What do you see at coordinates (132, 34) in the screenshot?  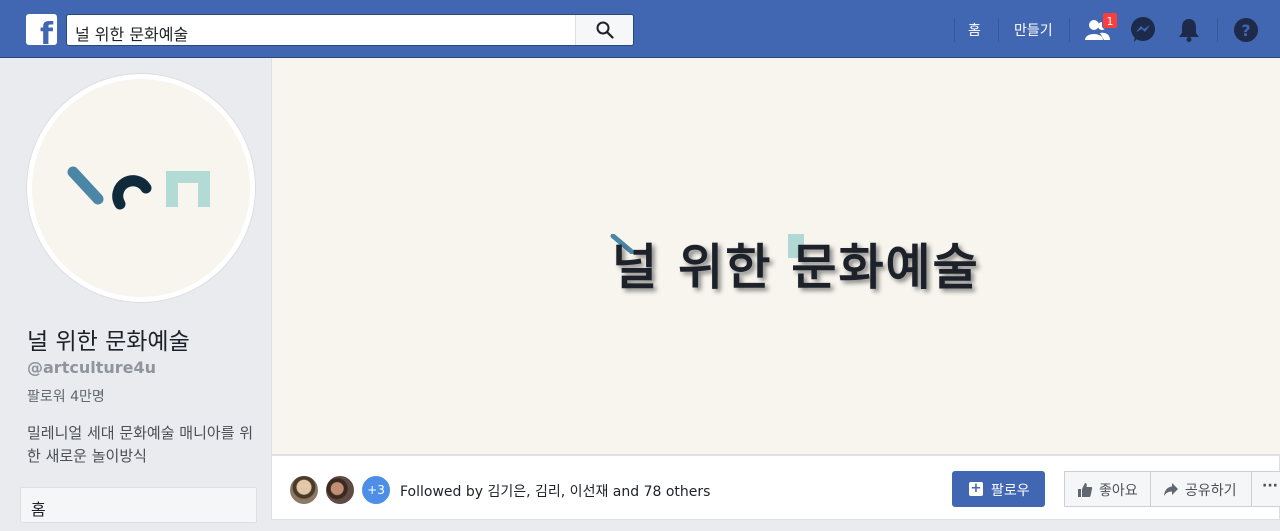 I see `search-input-value: 널 위한 문화예술` at bounding box center [132, 34].